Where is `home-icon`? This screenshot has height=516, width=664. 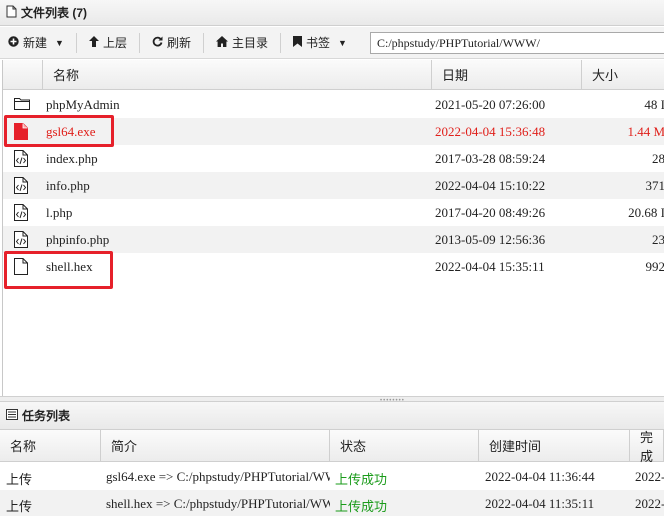 home-icon is located at coordinates (221, 42).